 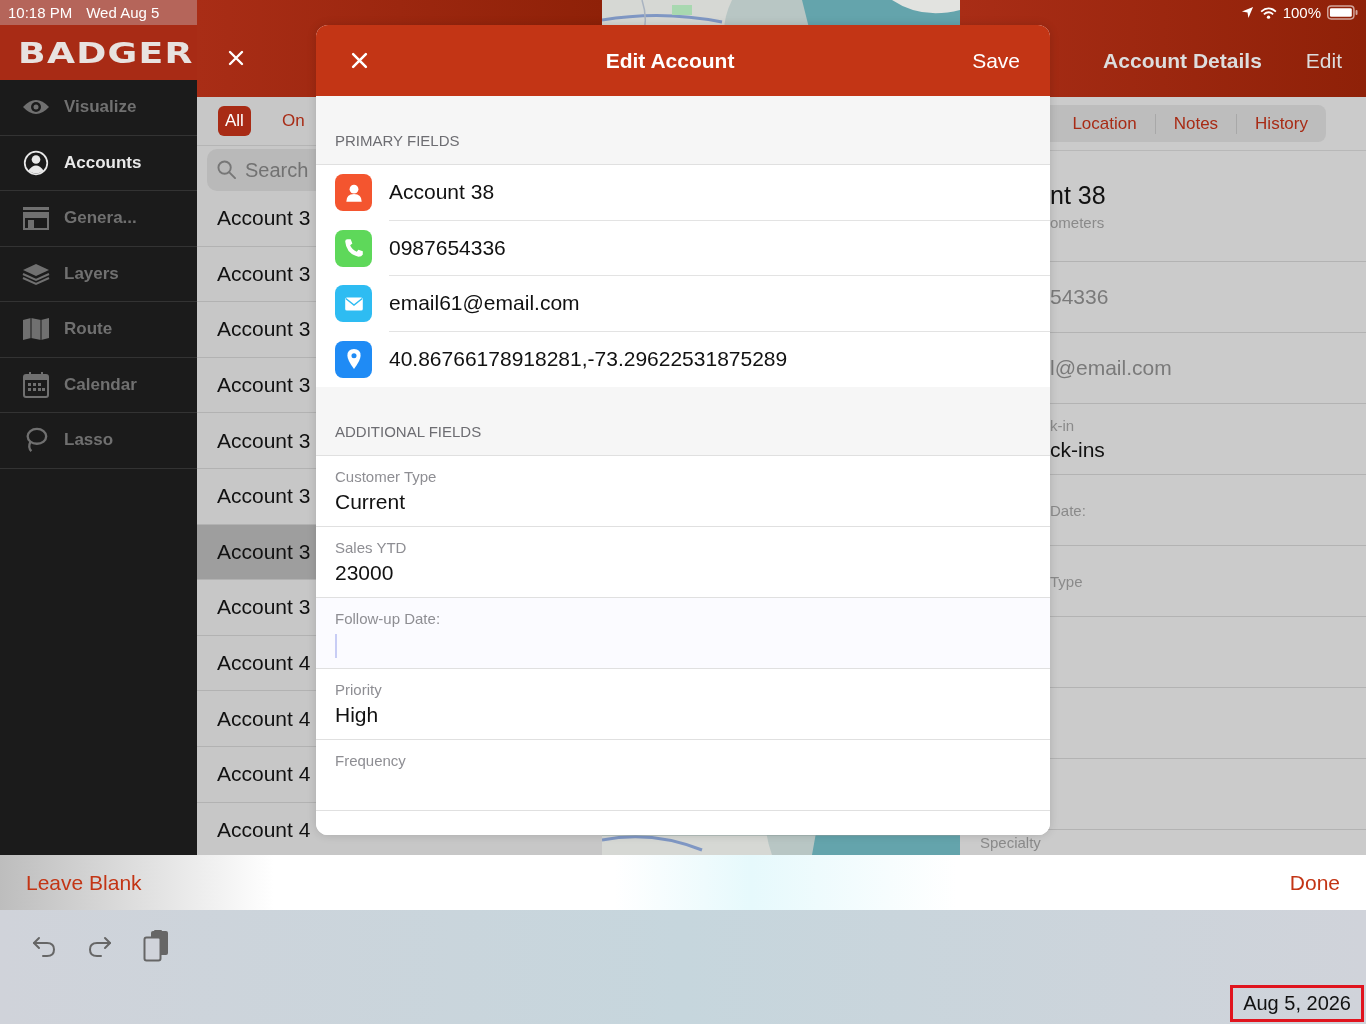 What do you see at coordinates (1078, 222) in the screenshot?
I see `distance-text: ometers` at bounding box center [1078, 222].